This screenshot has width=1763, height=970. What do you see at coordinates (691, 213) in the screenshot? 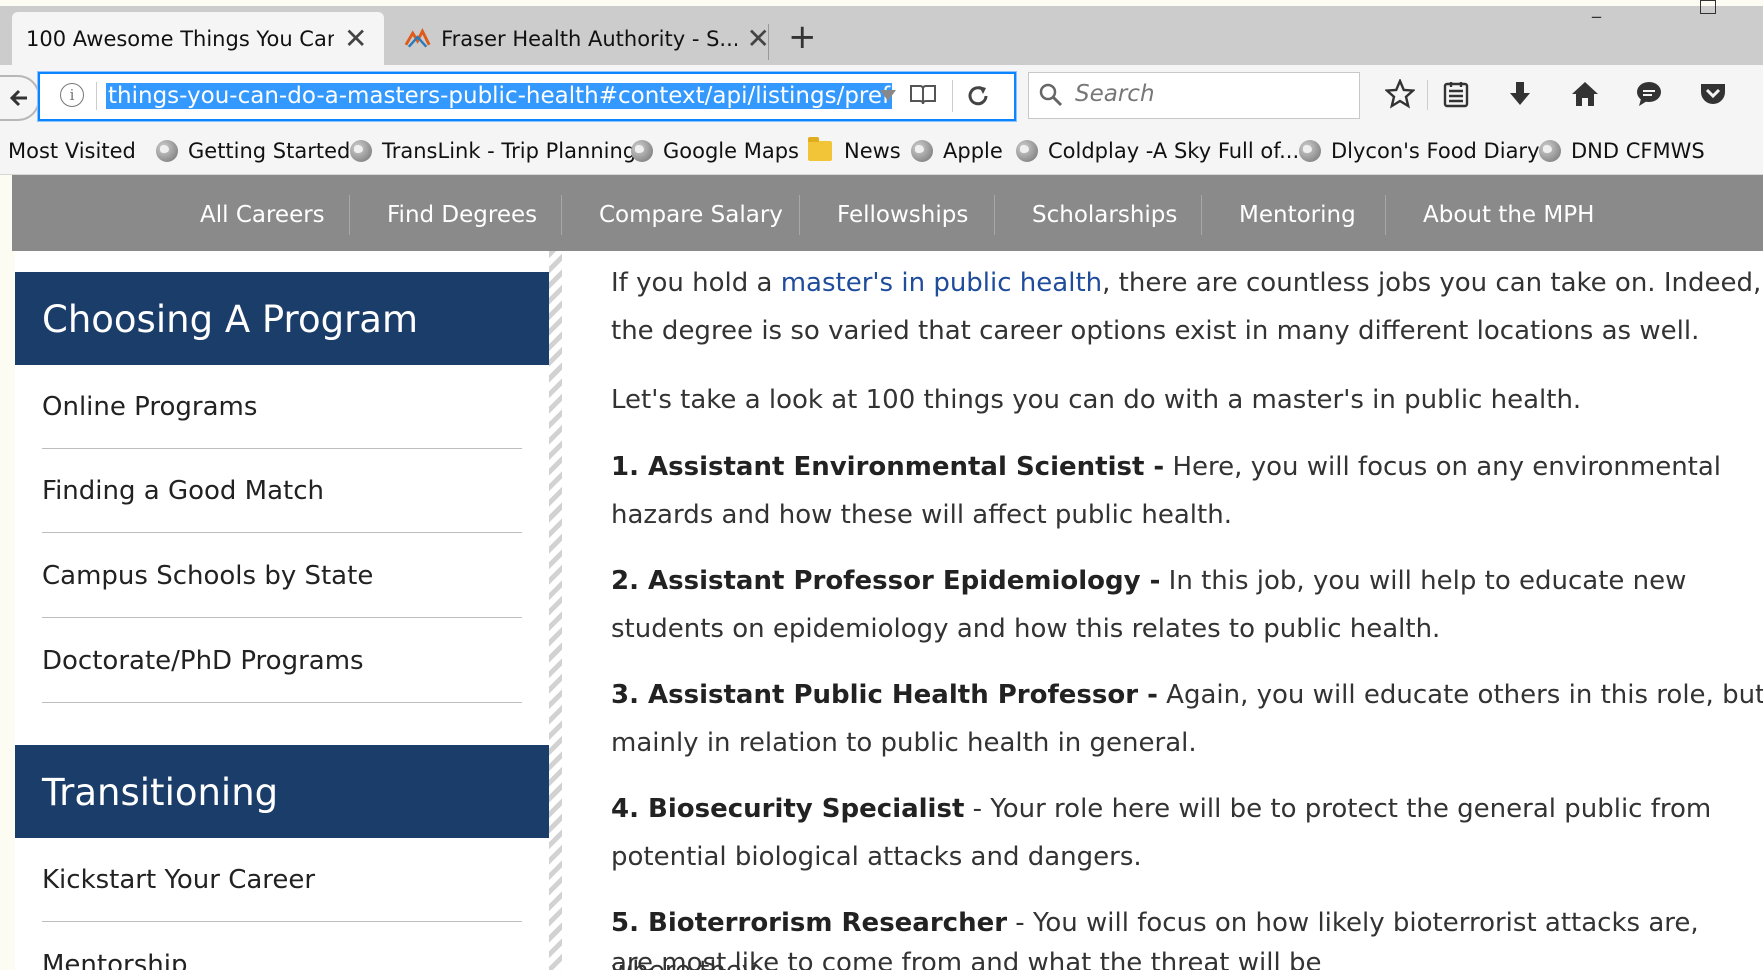
I see `nav-compare-salary: Compare Salary` at bounding box center [691, 213].